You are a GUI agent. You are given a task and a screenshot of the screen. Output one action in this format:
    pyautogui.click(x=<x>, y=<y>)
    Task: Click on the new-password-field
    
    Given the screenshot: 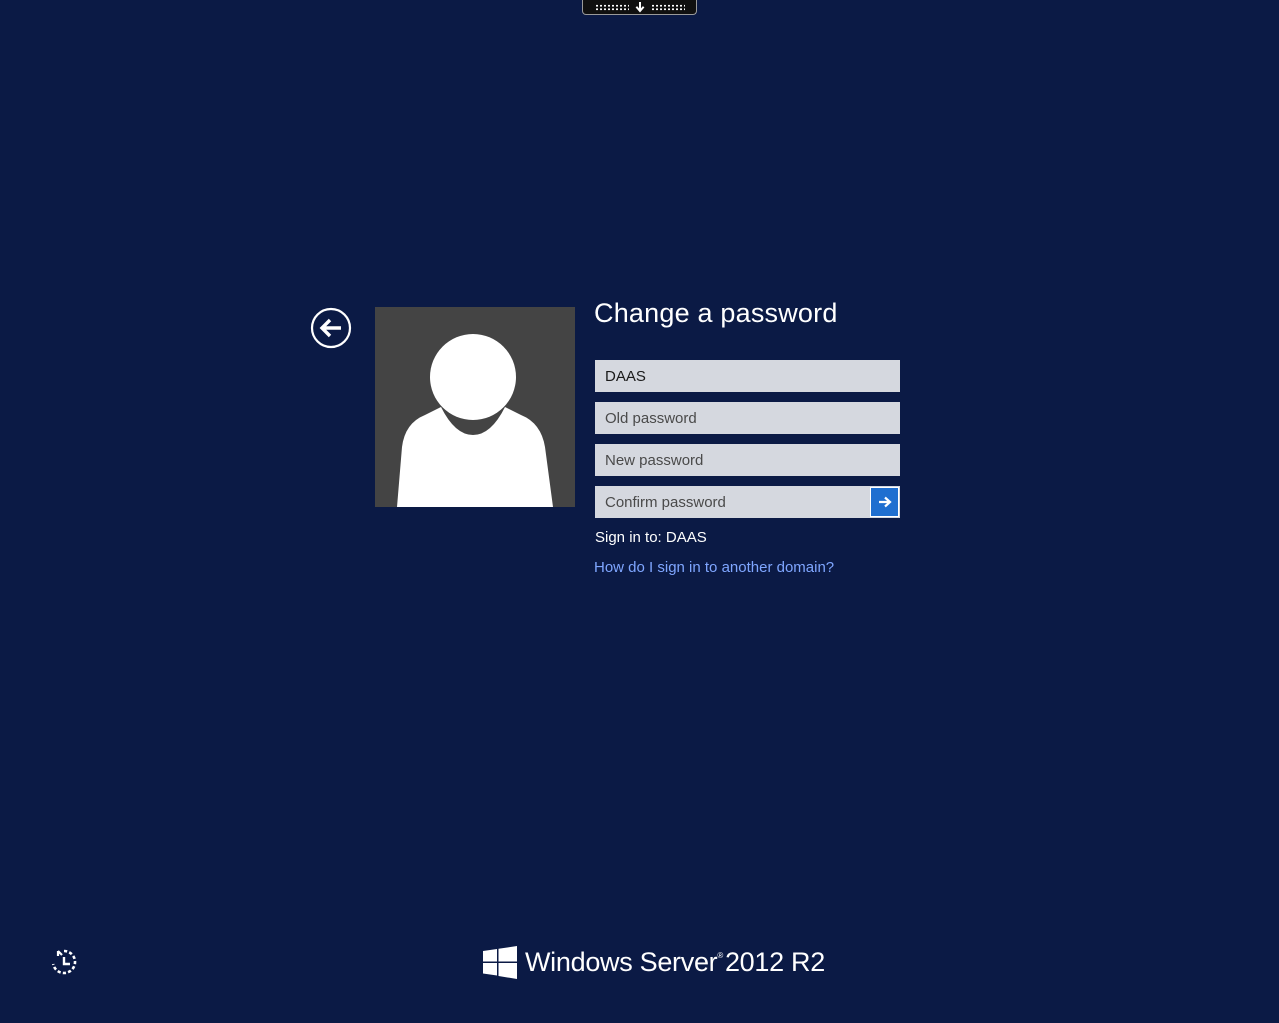 What is the action you would take?
    pyautogui.click(x=747, y=460)
    